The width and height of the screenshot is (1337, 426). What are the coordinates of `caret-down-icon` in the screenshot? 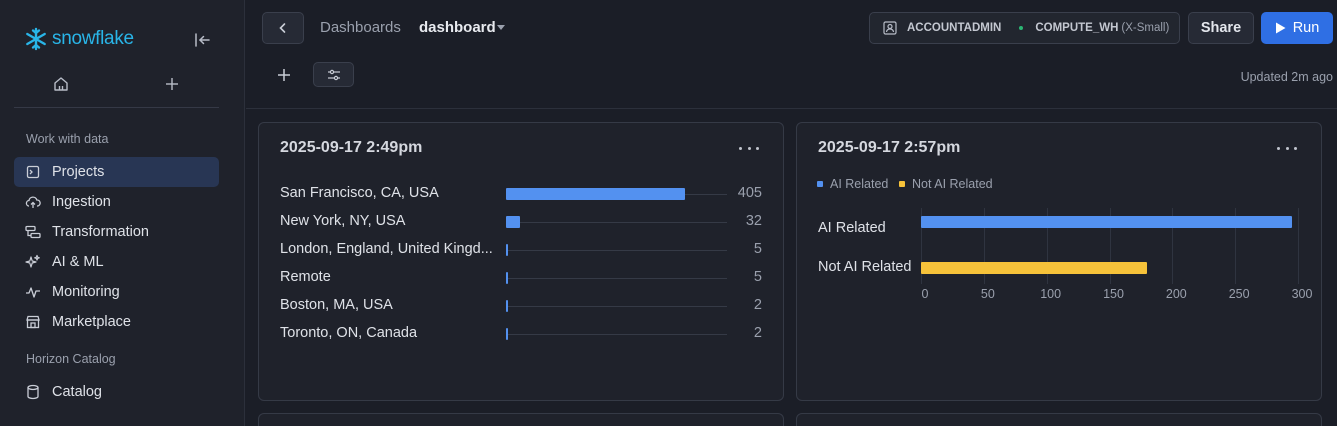 It's located at (501, 27).